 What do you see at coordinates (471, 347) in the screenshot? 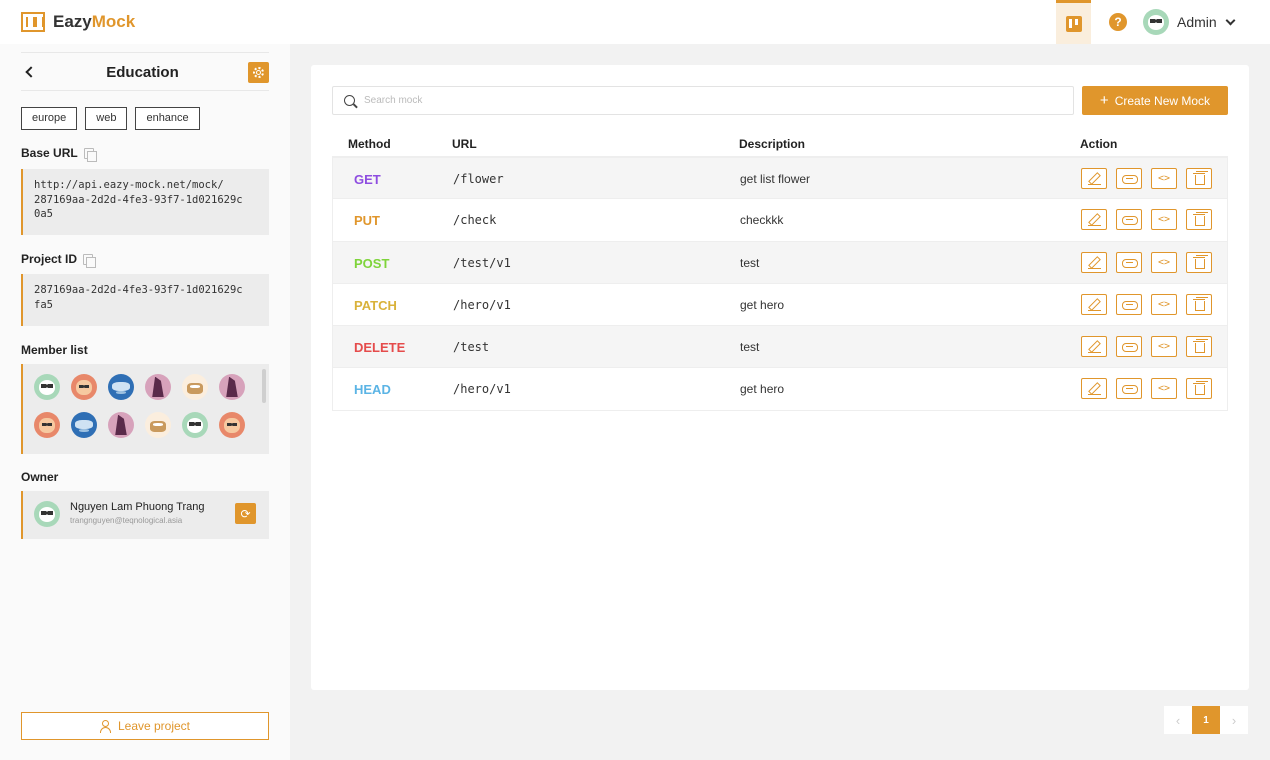
I see `mock-url: /test` at bounding box center [471, 347].